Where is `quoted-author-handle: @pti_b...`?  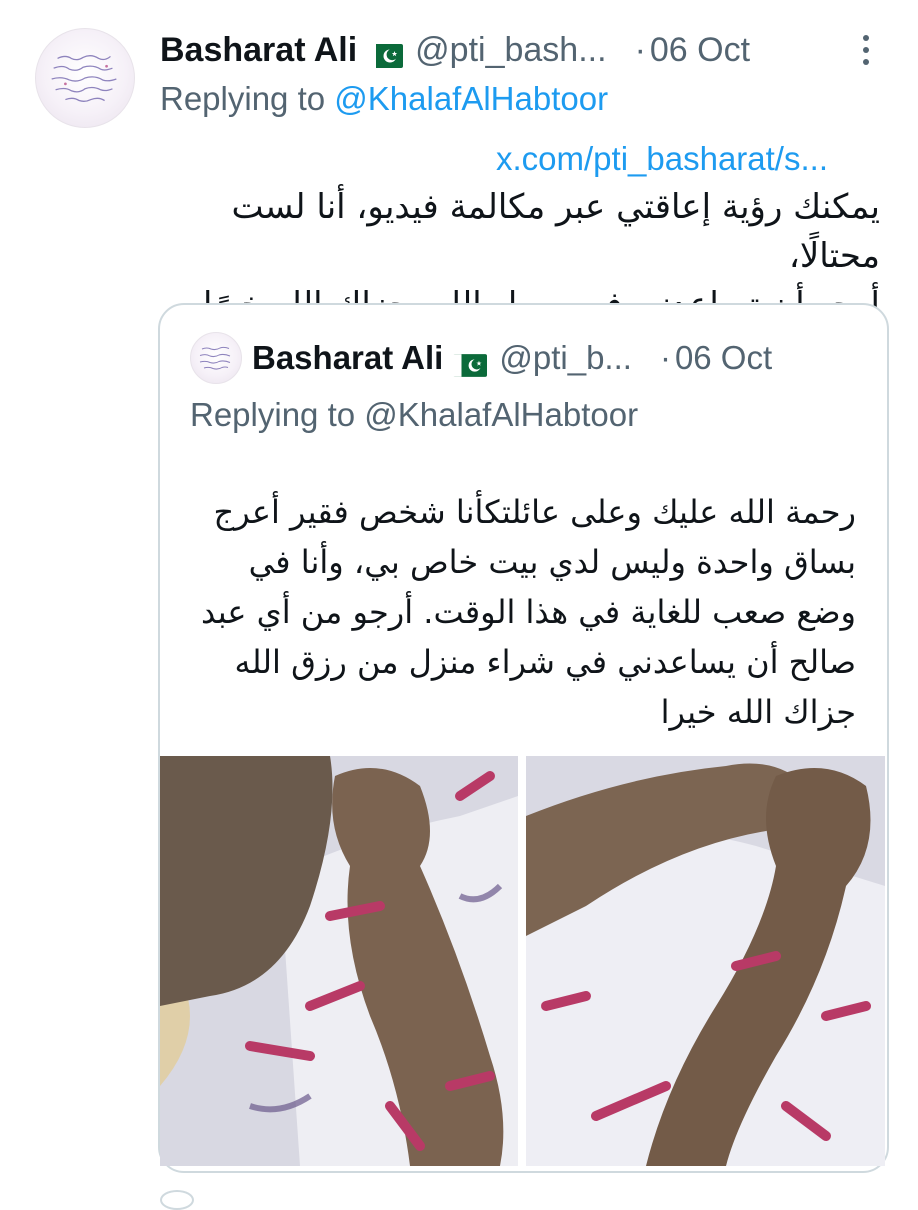 quoted-author-handle: @pti_b... is located at coordinates (565, 357).